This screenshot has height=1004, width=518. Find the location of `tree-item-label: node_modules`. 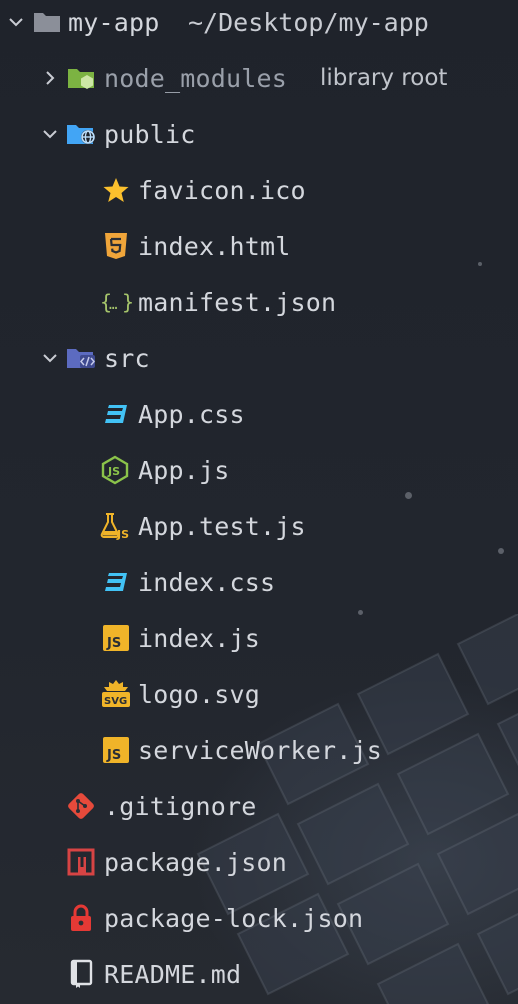

tree-item-label: node_modules is located at coordinates (196, 78).